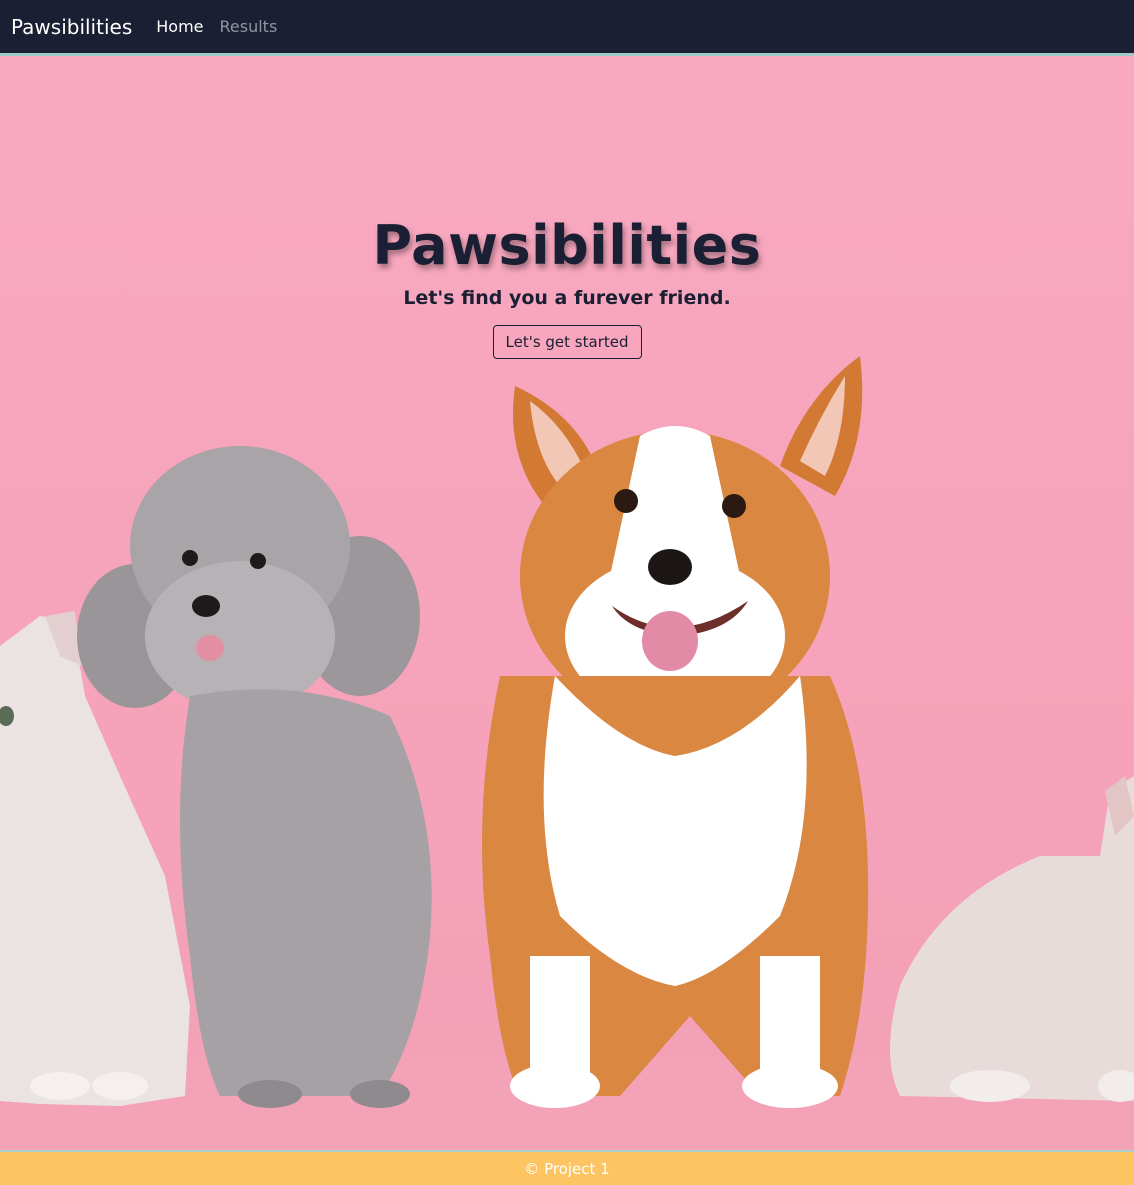 This screenshot has height=1185, width=1134. What do you see at coordinates (179, 26) in the screenshot?
I see `nav-home-link: Home` at bounding box center [179, 26].